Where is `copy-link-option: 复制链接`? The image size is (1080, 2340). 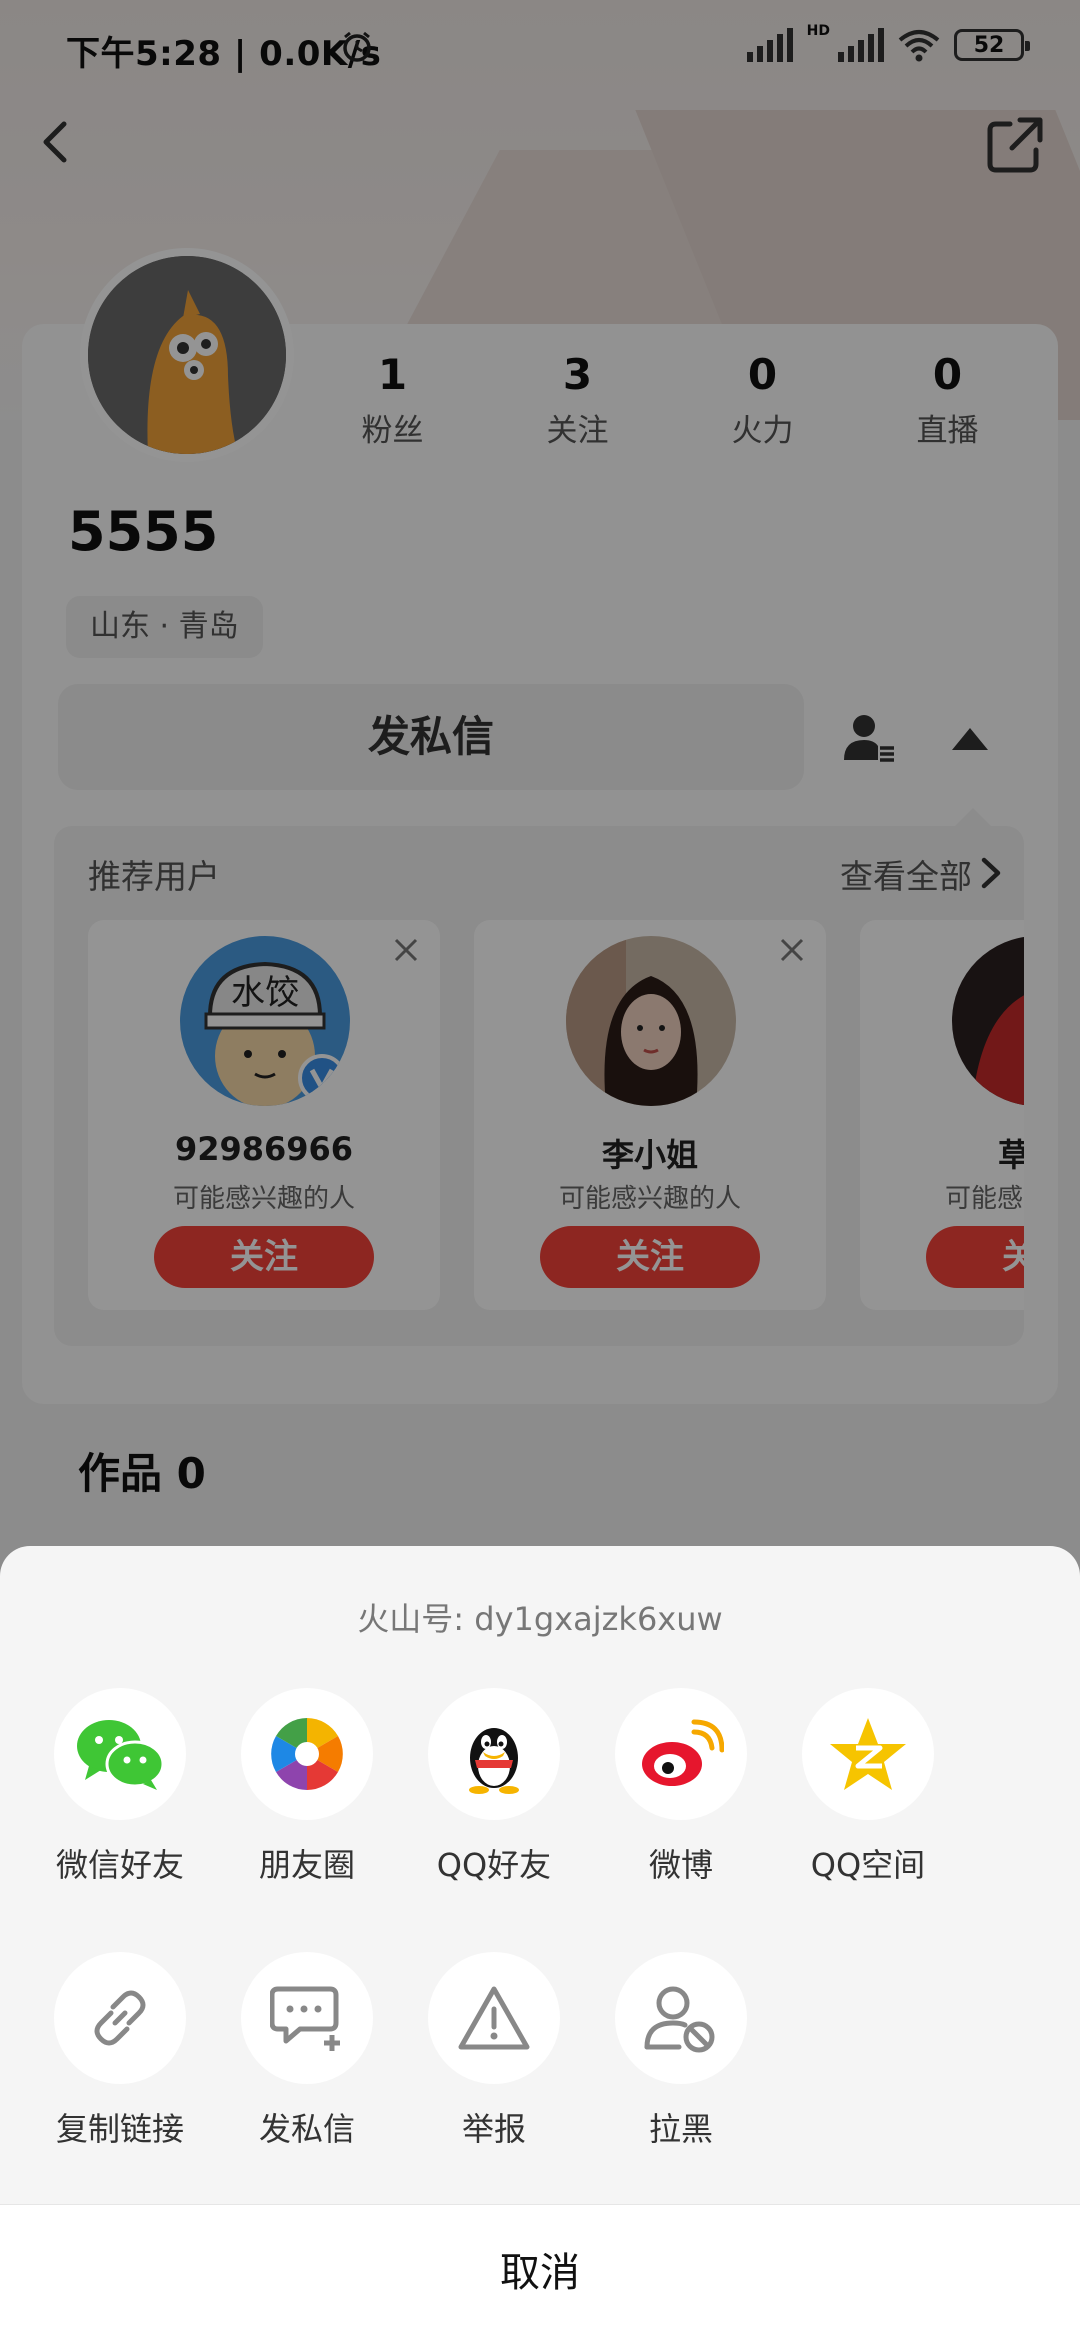 copy-link-option: 复制链接 is located at coordinates (120, 2051).